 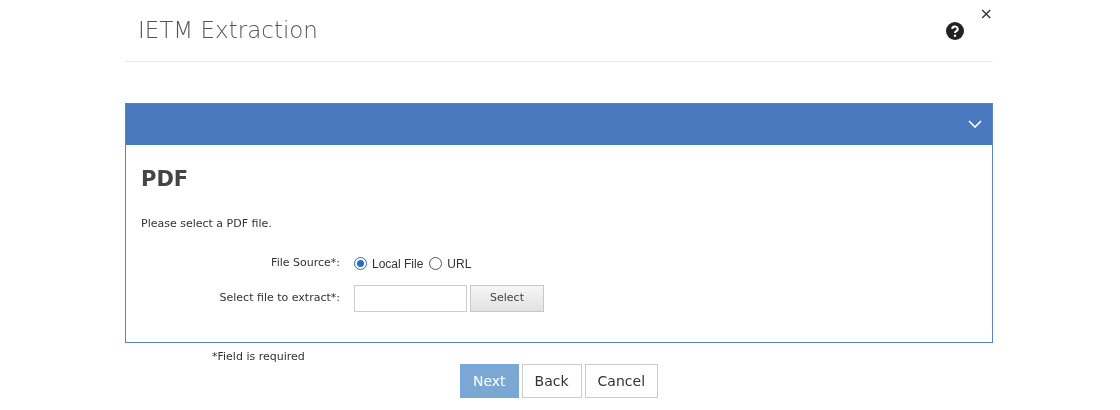 I want to click on select-button: Select, so click(x=507, y=298).